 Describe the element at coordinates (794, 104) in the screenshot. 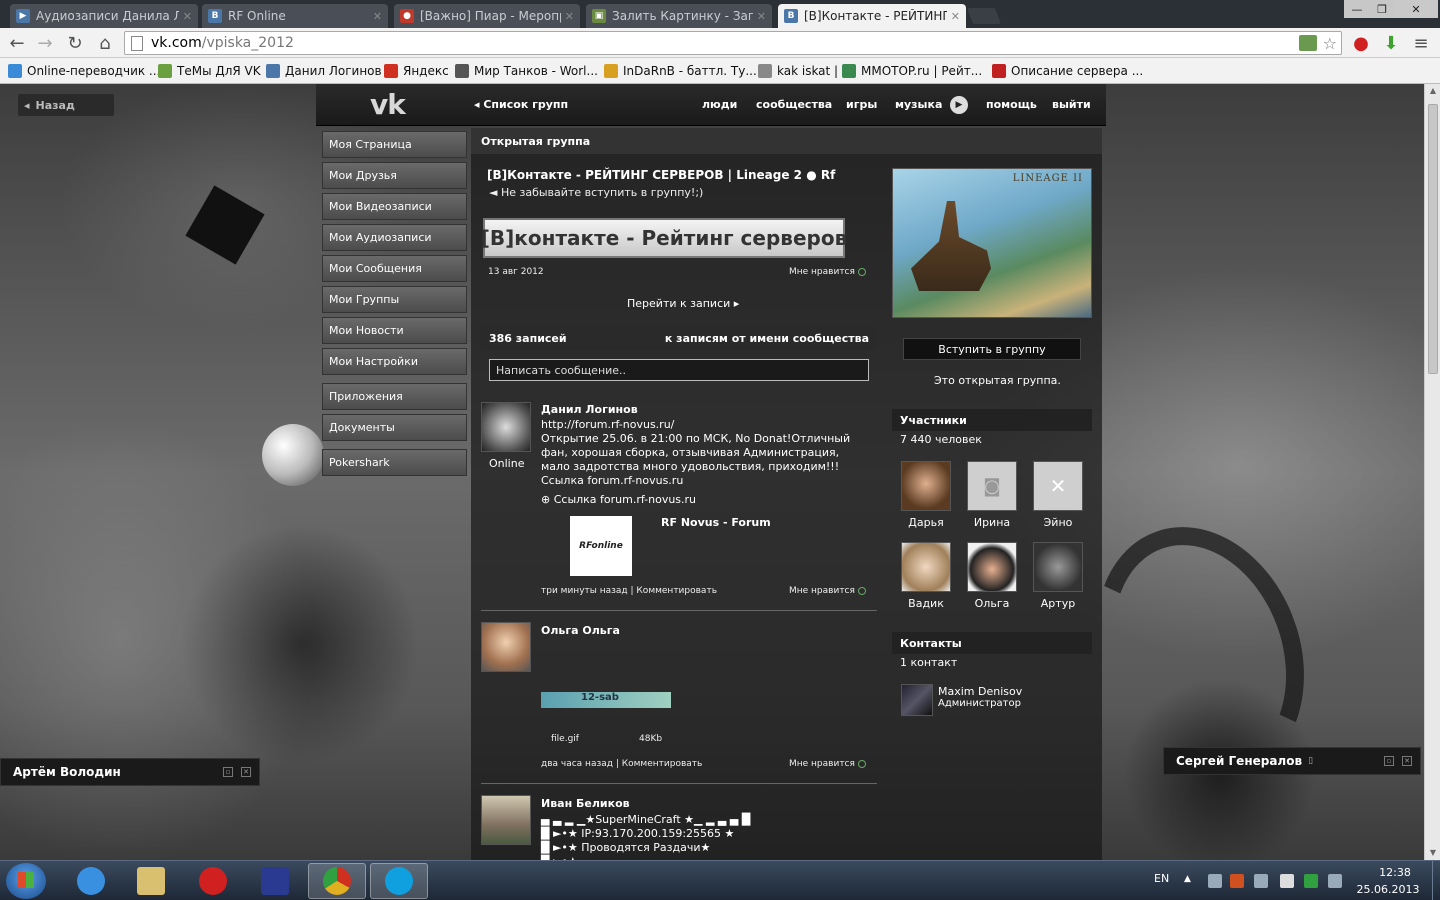

I see `nav-communities: сообщества` at that location.